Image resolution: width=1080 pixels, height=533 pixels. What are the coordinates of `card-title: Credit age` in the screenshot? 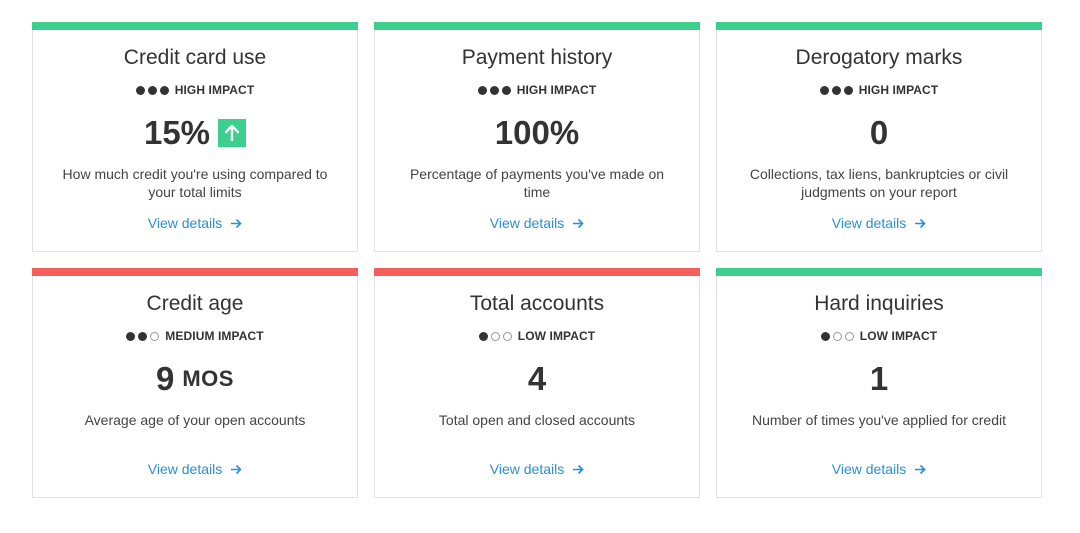 It's located at (195, 303).